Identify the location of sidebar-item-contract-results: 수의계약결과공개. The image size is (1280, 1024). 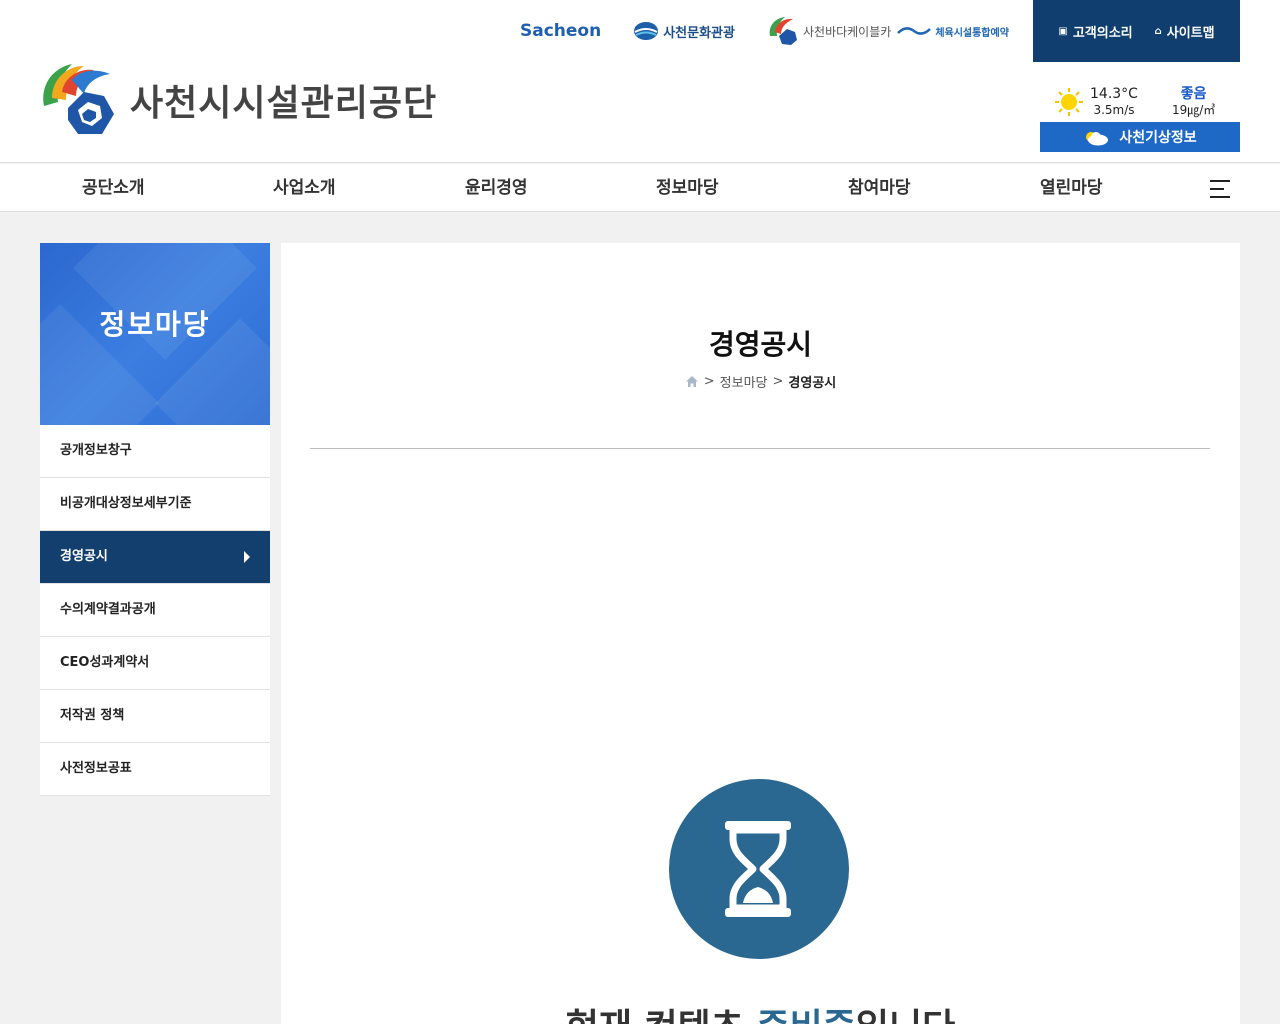
(155, 610).